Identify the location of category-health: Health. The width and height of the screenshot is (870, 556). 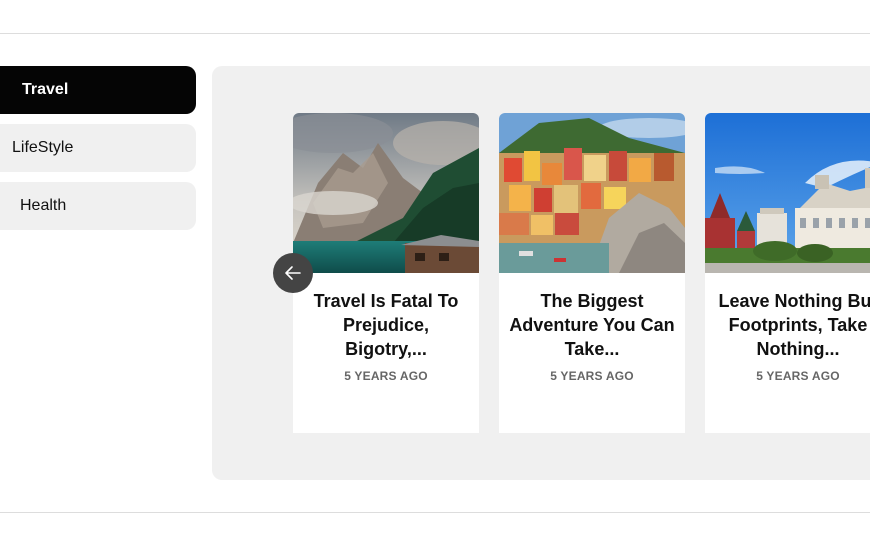
(98, 206).